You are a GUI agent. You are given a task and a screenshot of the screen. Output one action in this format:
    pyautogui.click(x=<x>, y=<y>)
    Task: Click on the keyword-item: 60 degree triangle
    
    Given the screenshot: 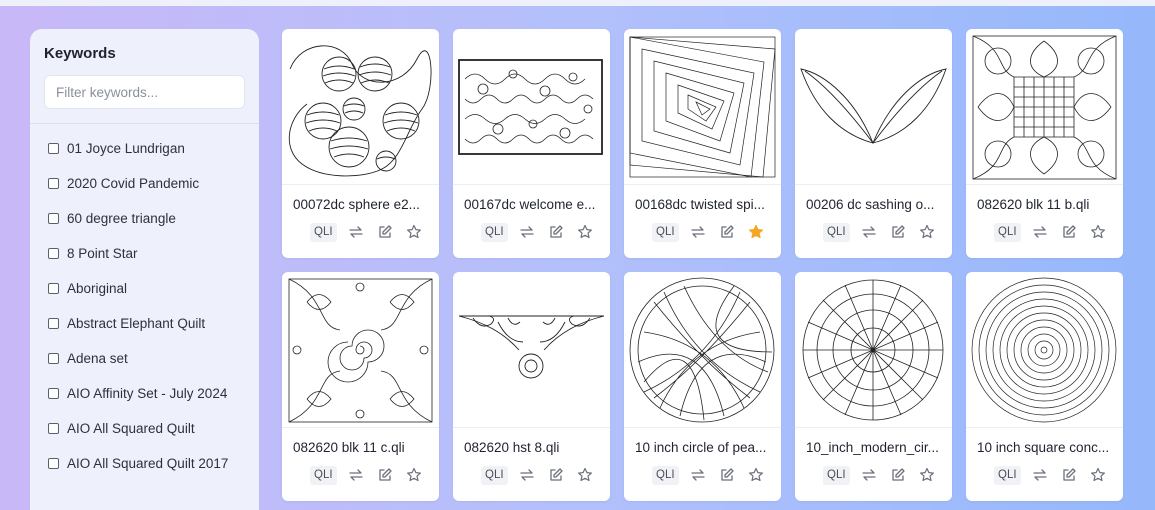 What is the action you would take?
    pyautogui.click(x=148, y=219)
    